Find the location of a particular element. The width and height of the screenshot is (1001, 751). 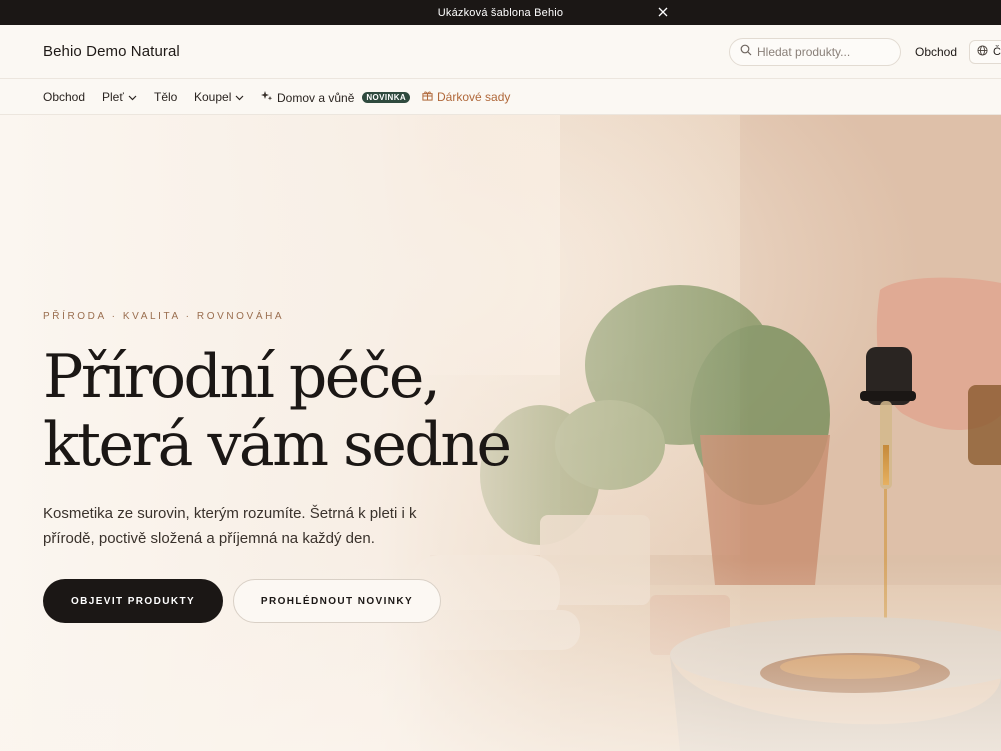

nav-item-label: Domov a vůně is located at coordinates (316, 97).